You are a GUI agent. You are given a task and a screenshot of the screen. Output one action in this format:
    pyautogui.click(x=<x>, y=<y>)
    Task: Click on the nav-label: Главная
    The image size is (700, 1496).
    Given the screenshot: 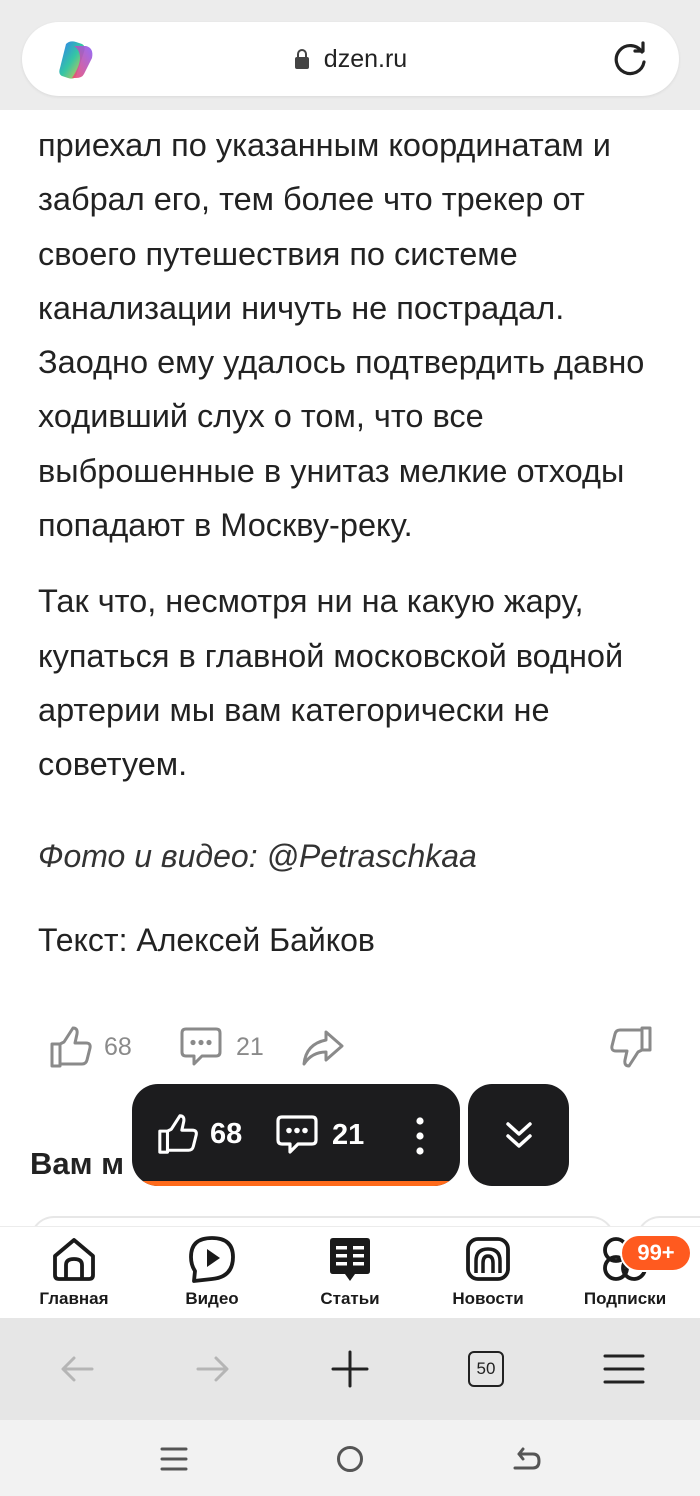 What is the action you would take?
    pyautogui.click(x=74, y=1298)
    